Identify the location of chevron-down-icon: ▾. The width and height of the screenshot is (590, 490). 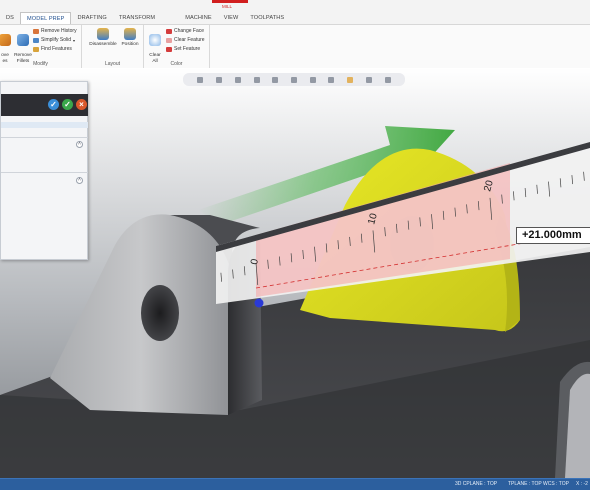
(74, 40).